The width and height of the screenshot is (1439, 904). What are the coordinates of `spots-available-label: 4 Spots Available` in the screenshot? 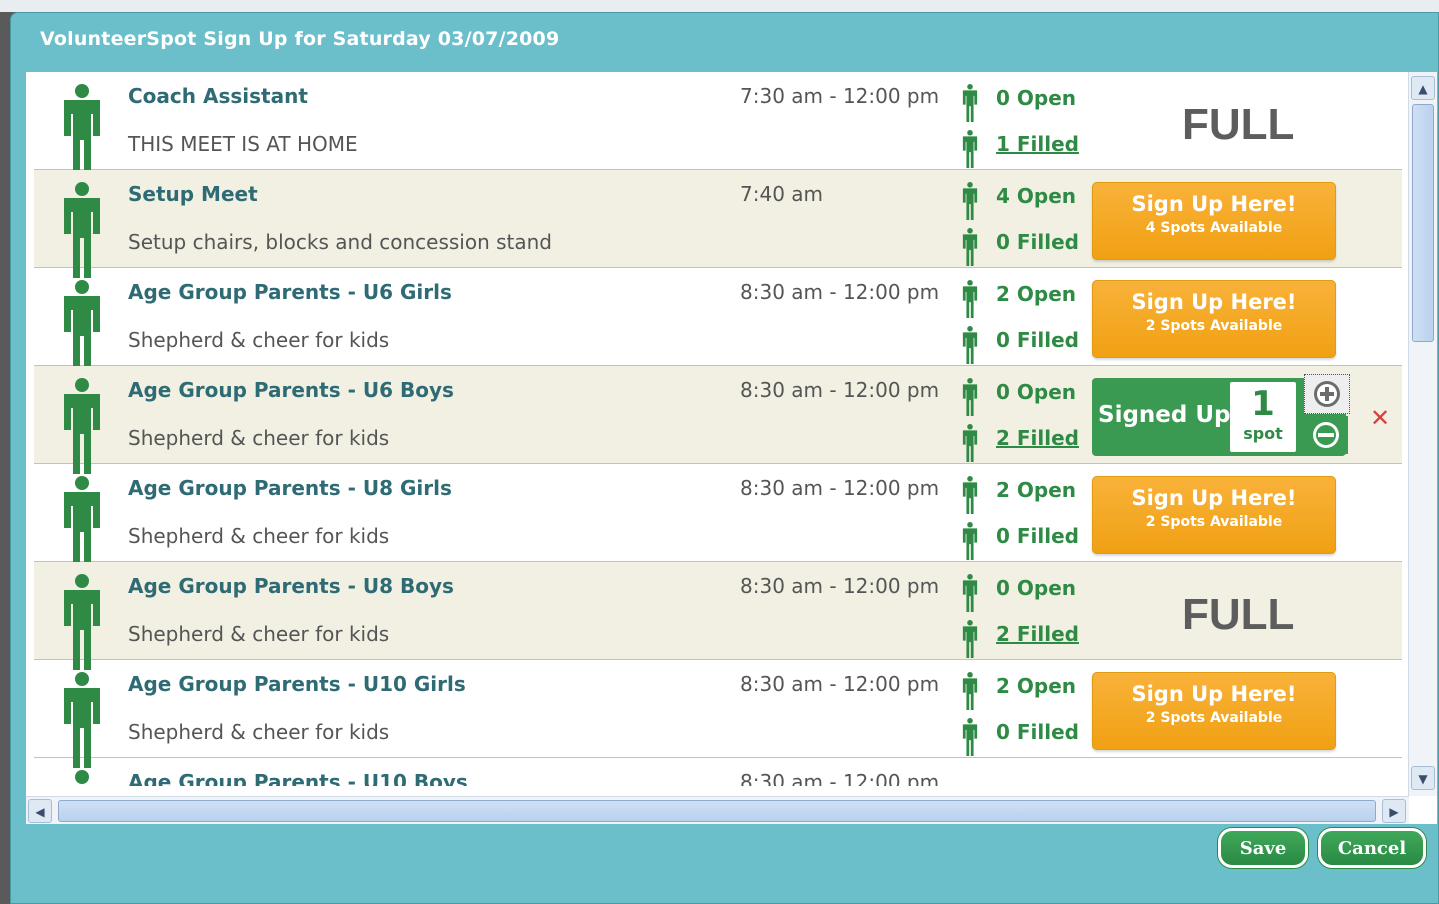 It's located at (1214, 228).